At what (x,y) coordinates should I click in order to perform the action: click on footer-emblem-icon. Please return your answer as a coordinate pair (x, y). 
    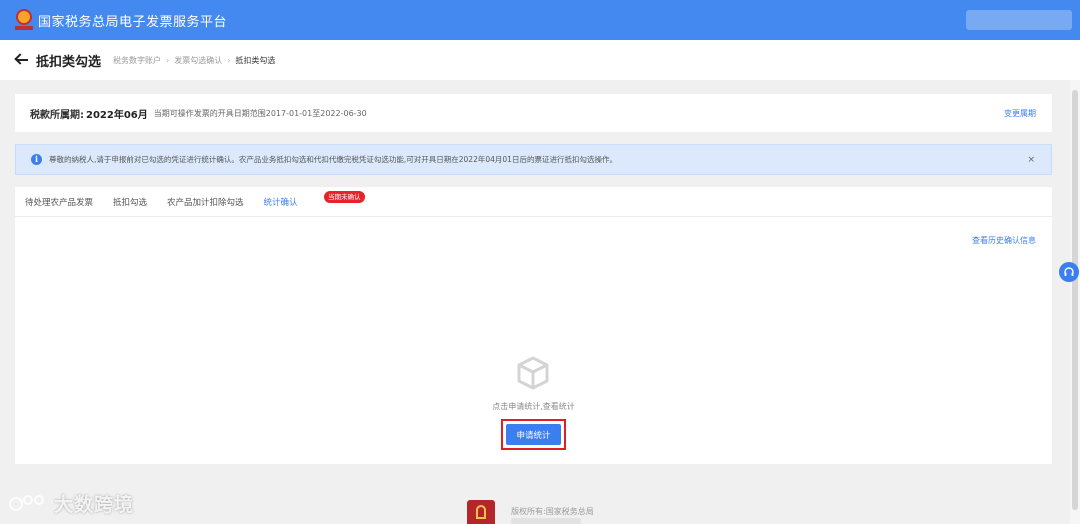
    Looking at the image, I should click on (481, 512).